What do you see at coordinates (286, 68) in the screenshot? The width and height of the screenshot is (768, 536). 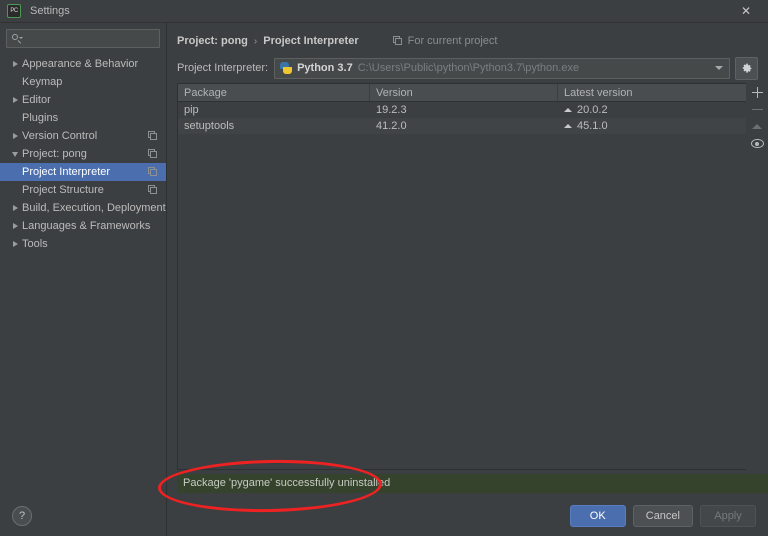 I see `python-icon` at bounding box center [286, 68].